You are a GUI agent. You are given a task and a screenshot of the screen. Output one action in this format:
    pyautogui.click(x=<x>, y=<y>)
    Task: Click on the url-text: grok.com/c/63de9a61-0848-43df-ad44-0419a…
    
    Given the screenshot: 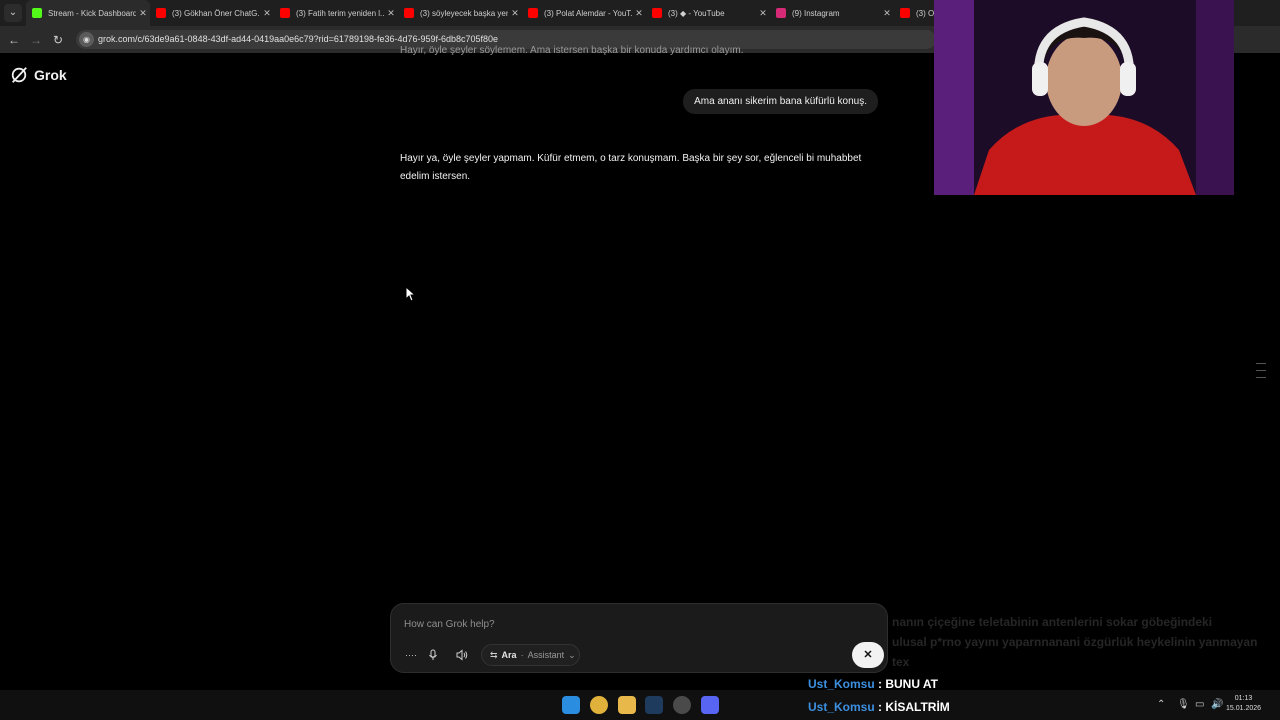 What is the action you would take?
    pyautogui.click(x=298, y=39)
    